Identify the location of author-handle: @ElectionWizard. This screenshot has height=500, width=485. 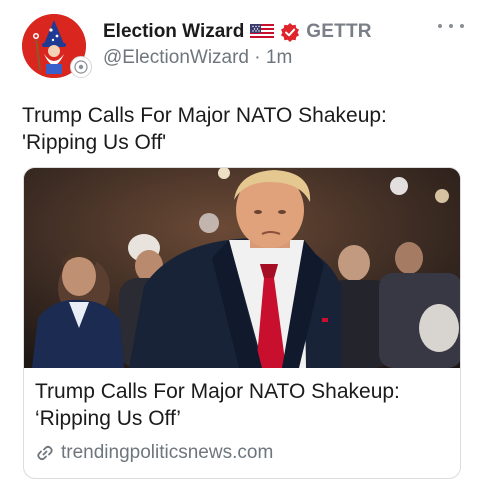
(176, 57).